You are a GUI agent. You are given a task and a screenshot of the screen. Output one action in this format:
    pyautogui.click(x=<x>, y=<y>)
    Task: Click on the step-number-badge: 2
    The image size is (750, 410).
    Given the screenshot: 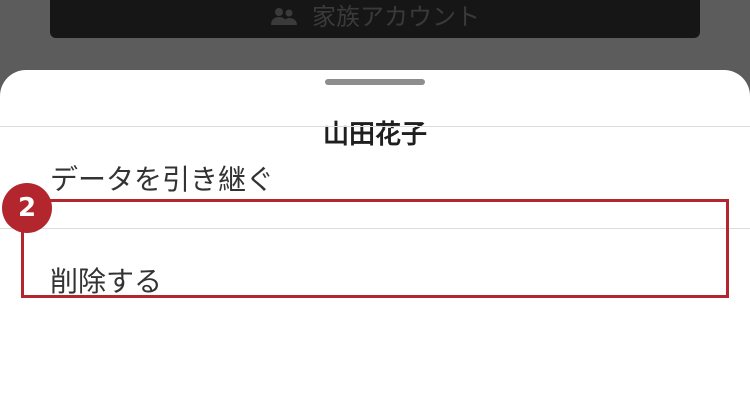 What is the action you would take?
    pyautogui.click(x=27, y=208)
    